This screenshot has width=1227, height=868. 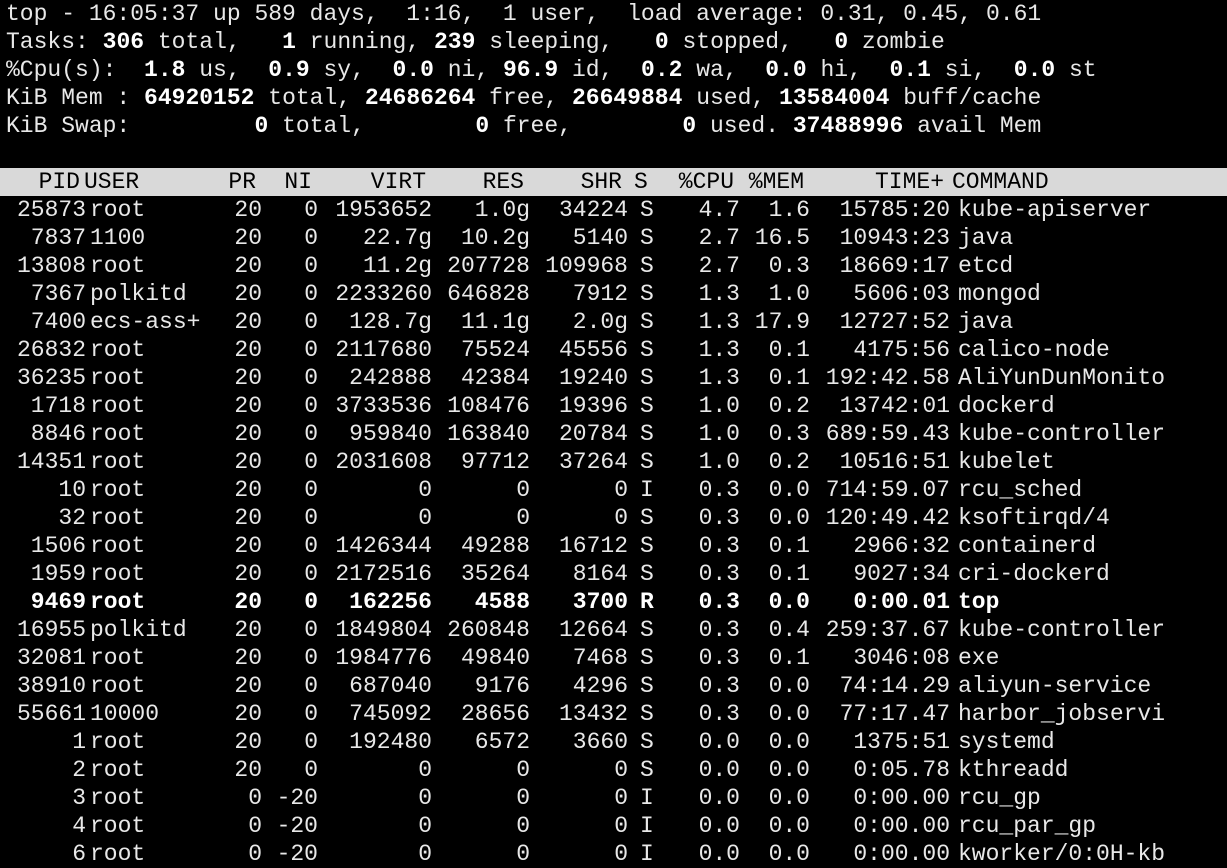 I want to click on process-shr: 4296, so click(x=600, y=686).